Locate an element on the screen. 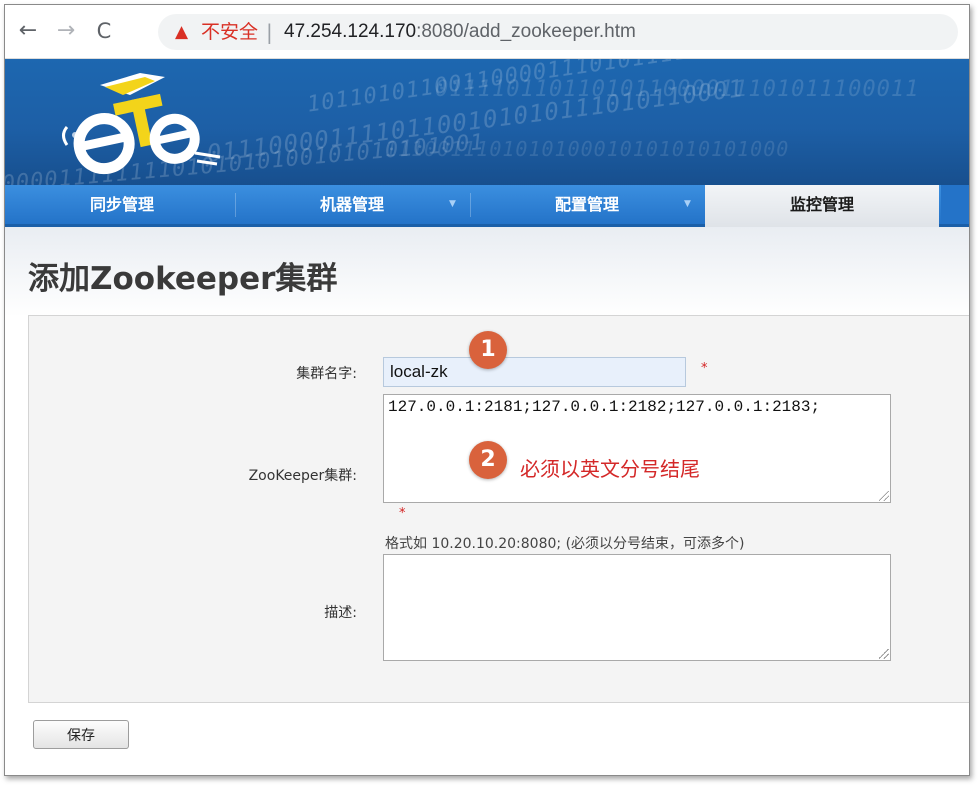  description-textarea is located at coordinates (637, 607).